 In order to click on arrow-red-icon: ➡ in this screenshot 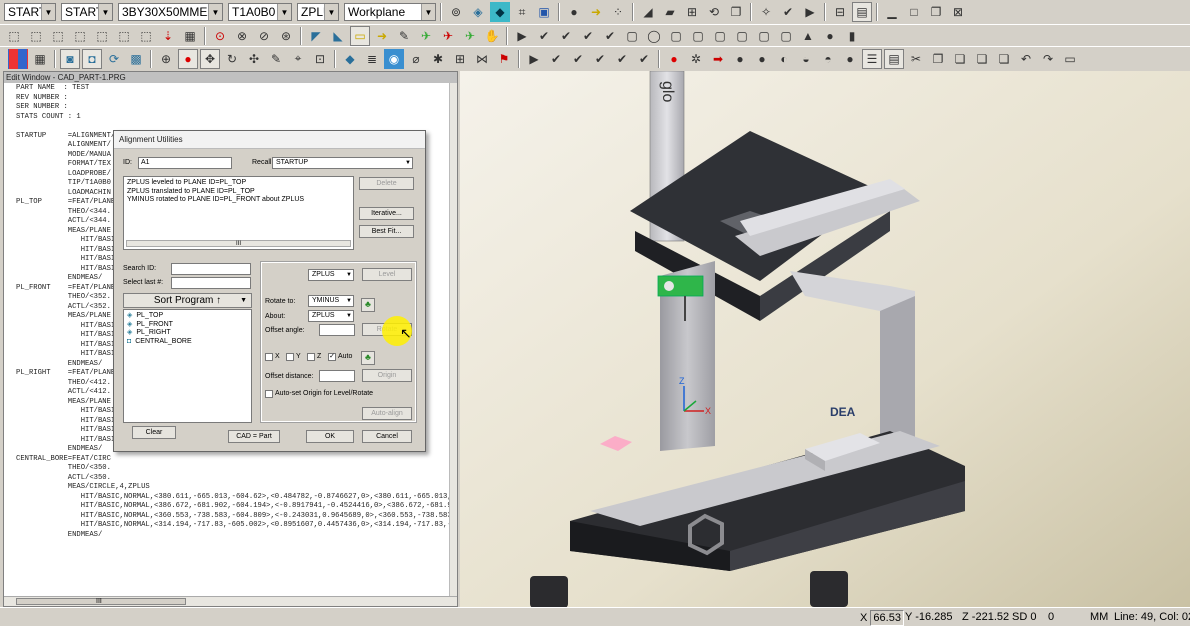, I will do `click(718, 59)`.